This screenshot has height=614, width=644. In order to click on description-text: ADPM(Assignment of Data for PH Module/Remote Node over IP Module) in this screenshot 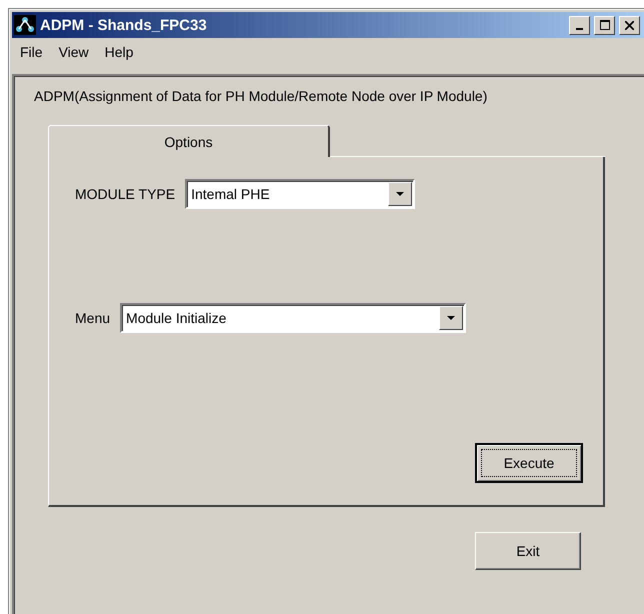, I will do `click(261, 96)`.